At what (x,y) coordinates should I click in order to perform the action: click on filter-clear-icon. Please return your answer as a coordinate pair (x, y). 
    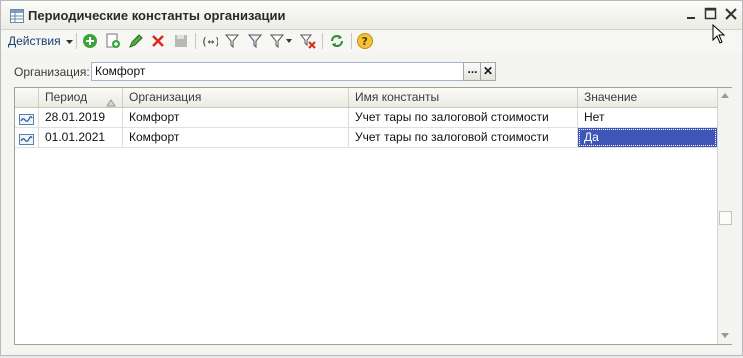
    Looking at the image, I should click on (255, 41).